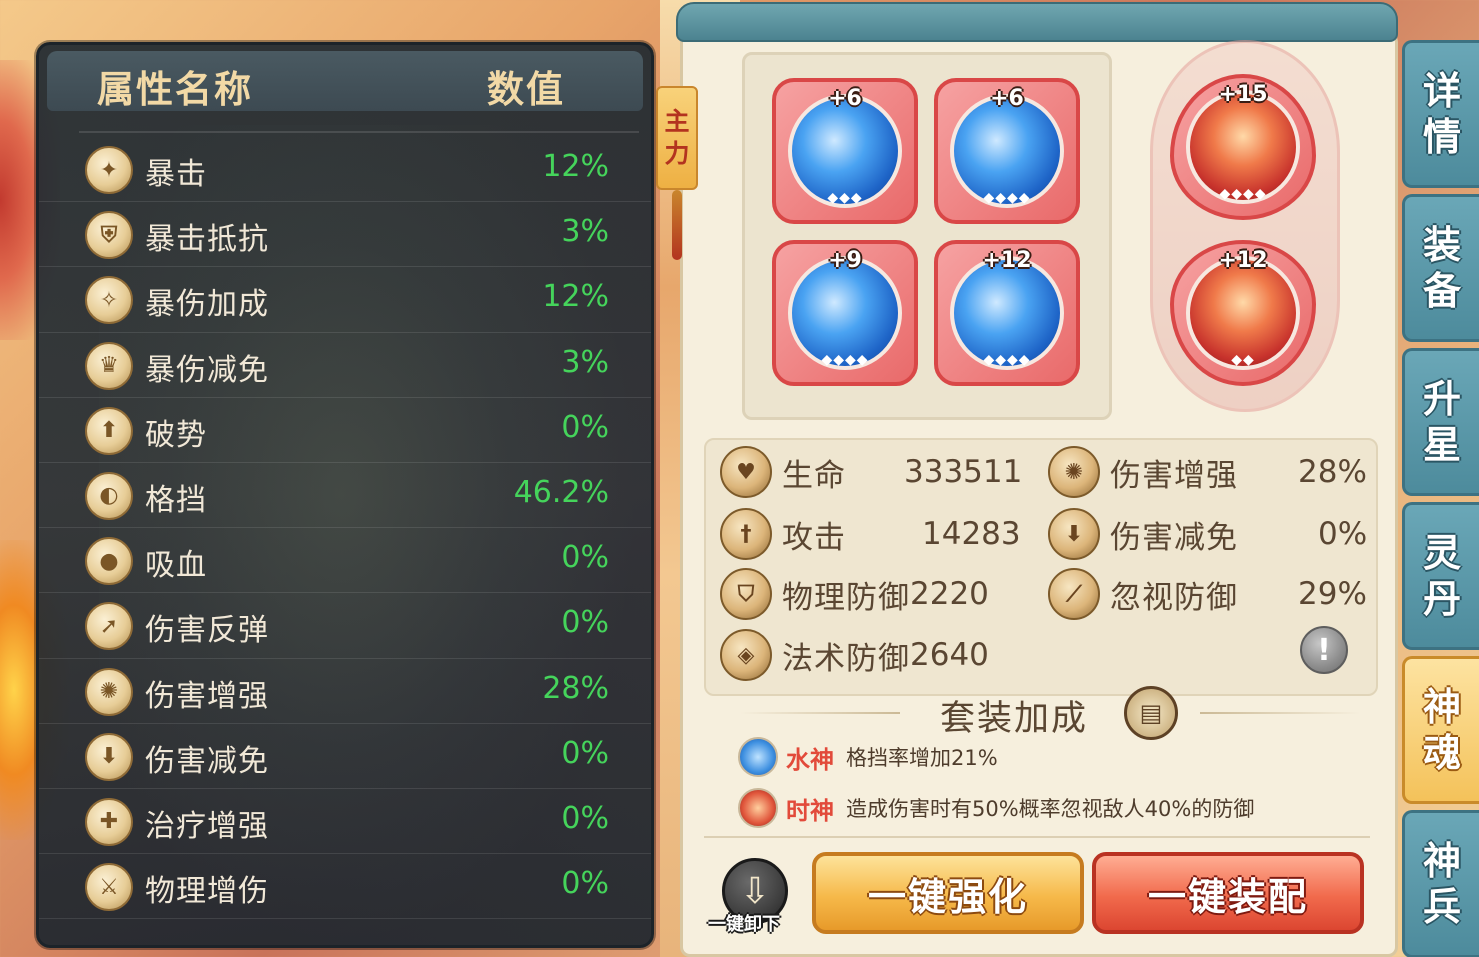 This screenshot has height=957, width=1479. I want to click on tab-divine-soul: 神 魂, so click(1440, 730).